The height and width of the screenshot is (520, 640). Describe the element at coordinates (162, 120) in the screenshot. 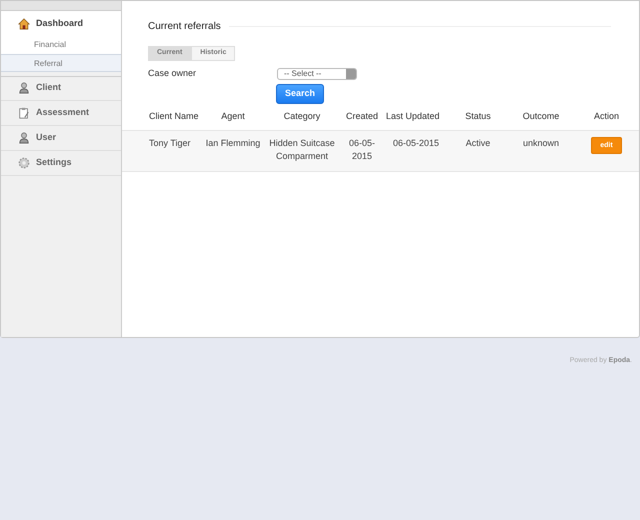

I see `column-header: Client Name` at that location.